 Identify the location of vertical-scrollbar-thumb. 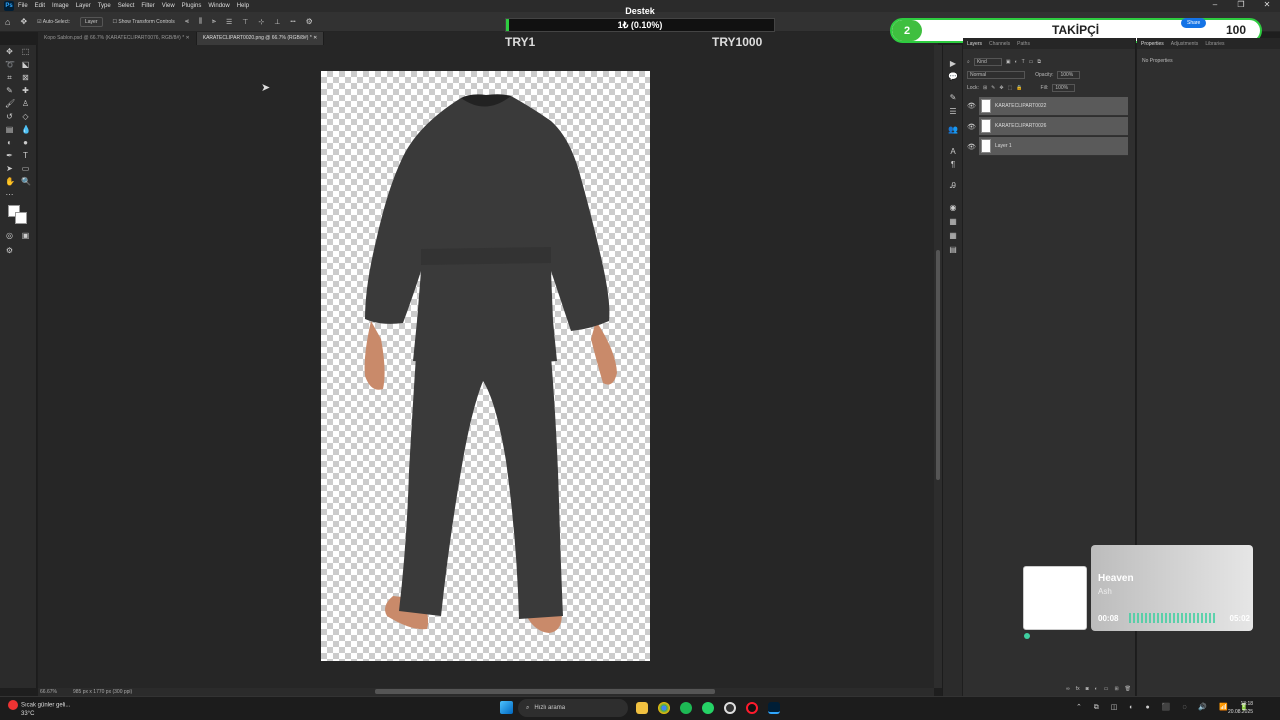
(938, 365).